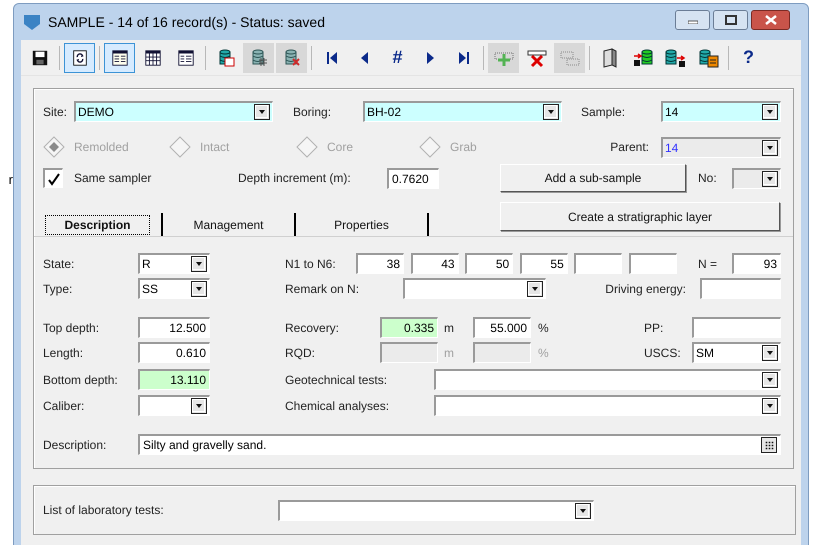  I want to click on field-label: Parent:, so click(629, 147).